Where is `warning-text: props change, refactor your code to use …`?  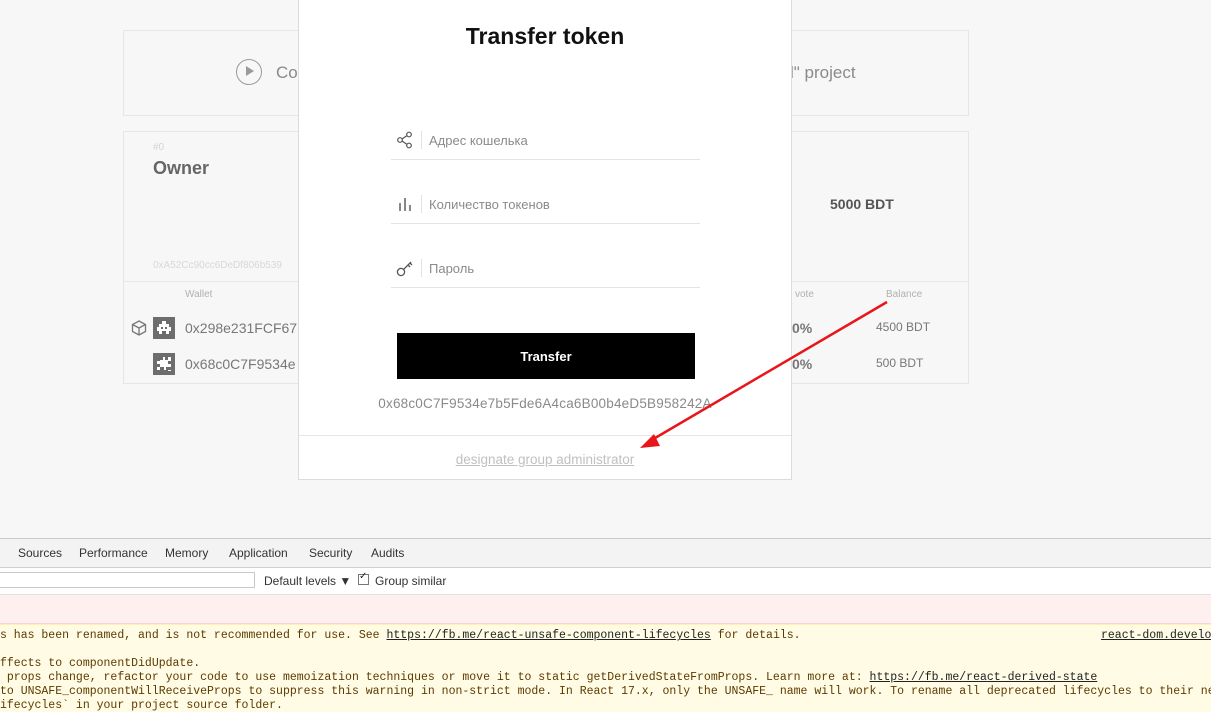 warning-text: props change, refactor your code to use … is located at coordinates (435, 677).